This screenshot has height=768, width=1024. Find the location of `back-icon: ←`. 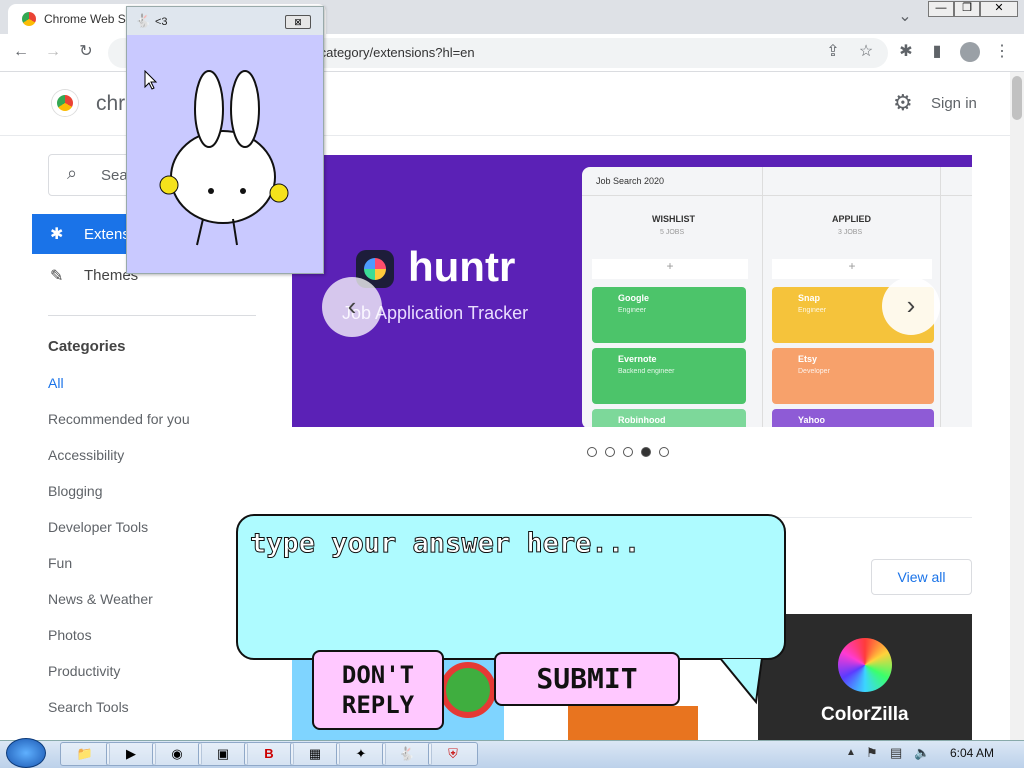

back-icon: ← is located at coordinates (21, 52).